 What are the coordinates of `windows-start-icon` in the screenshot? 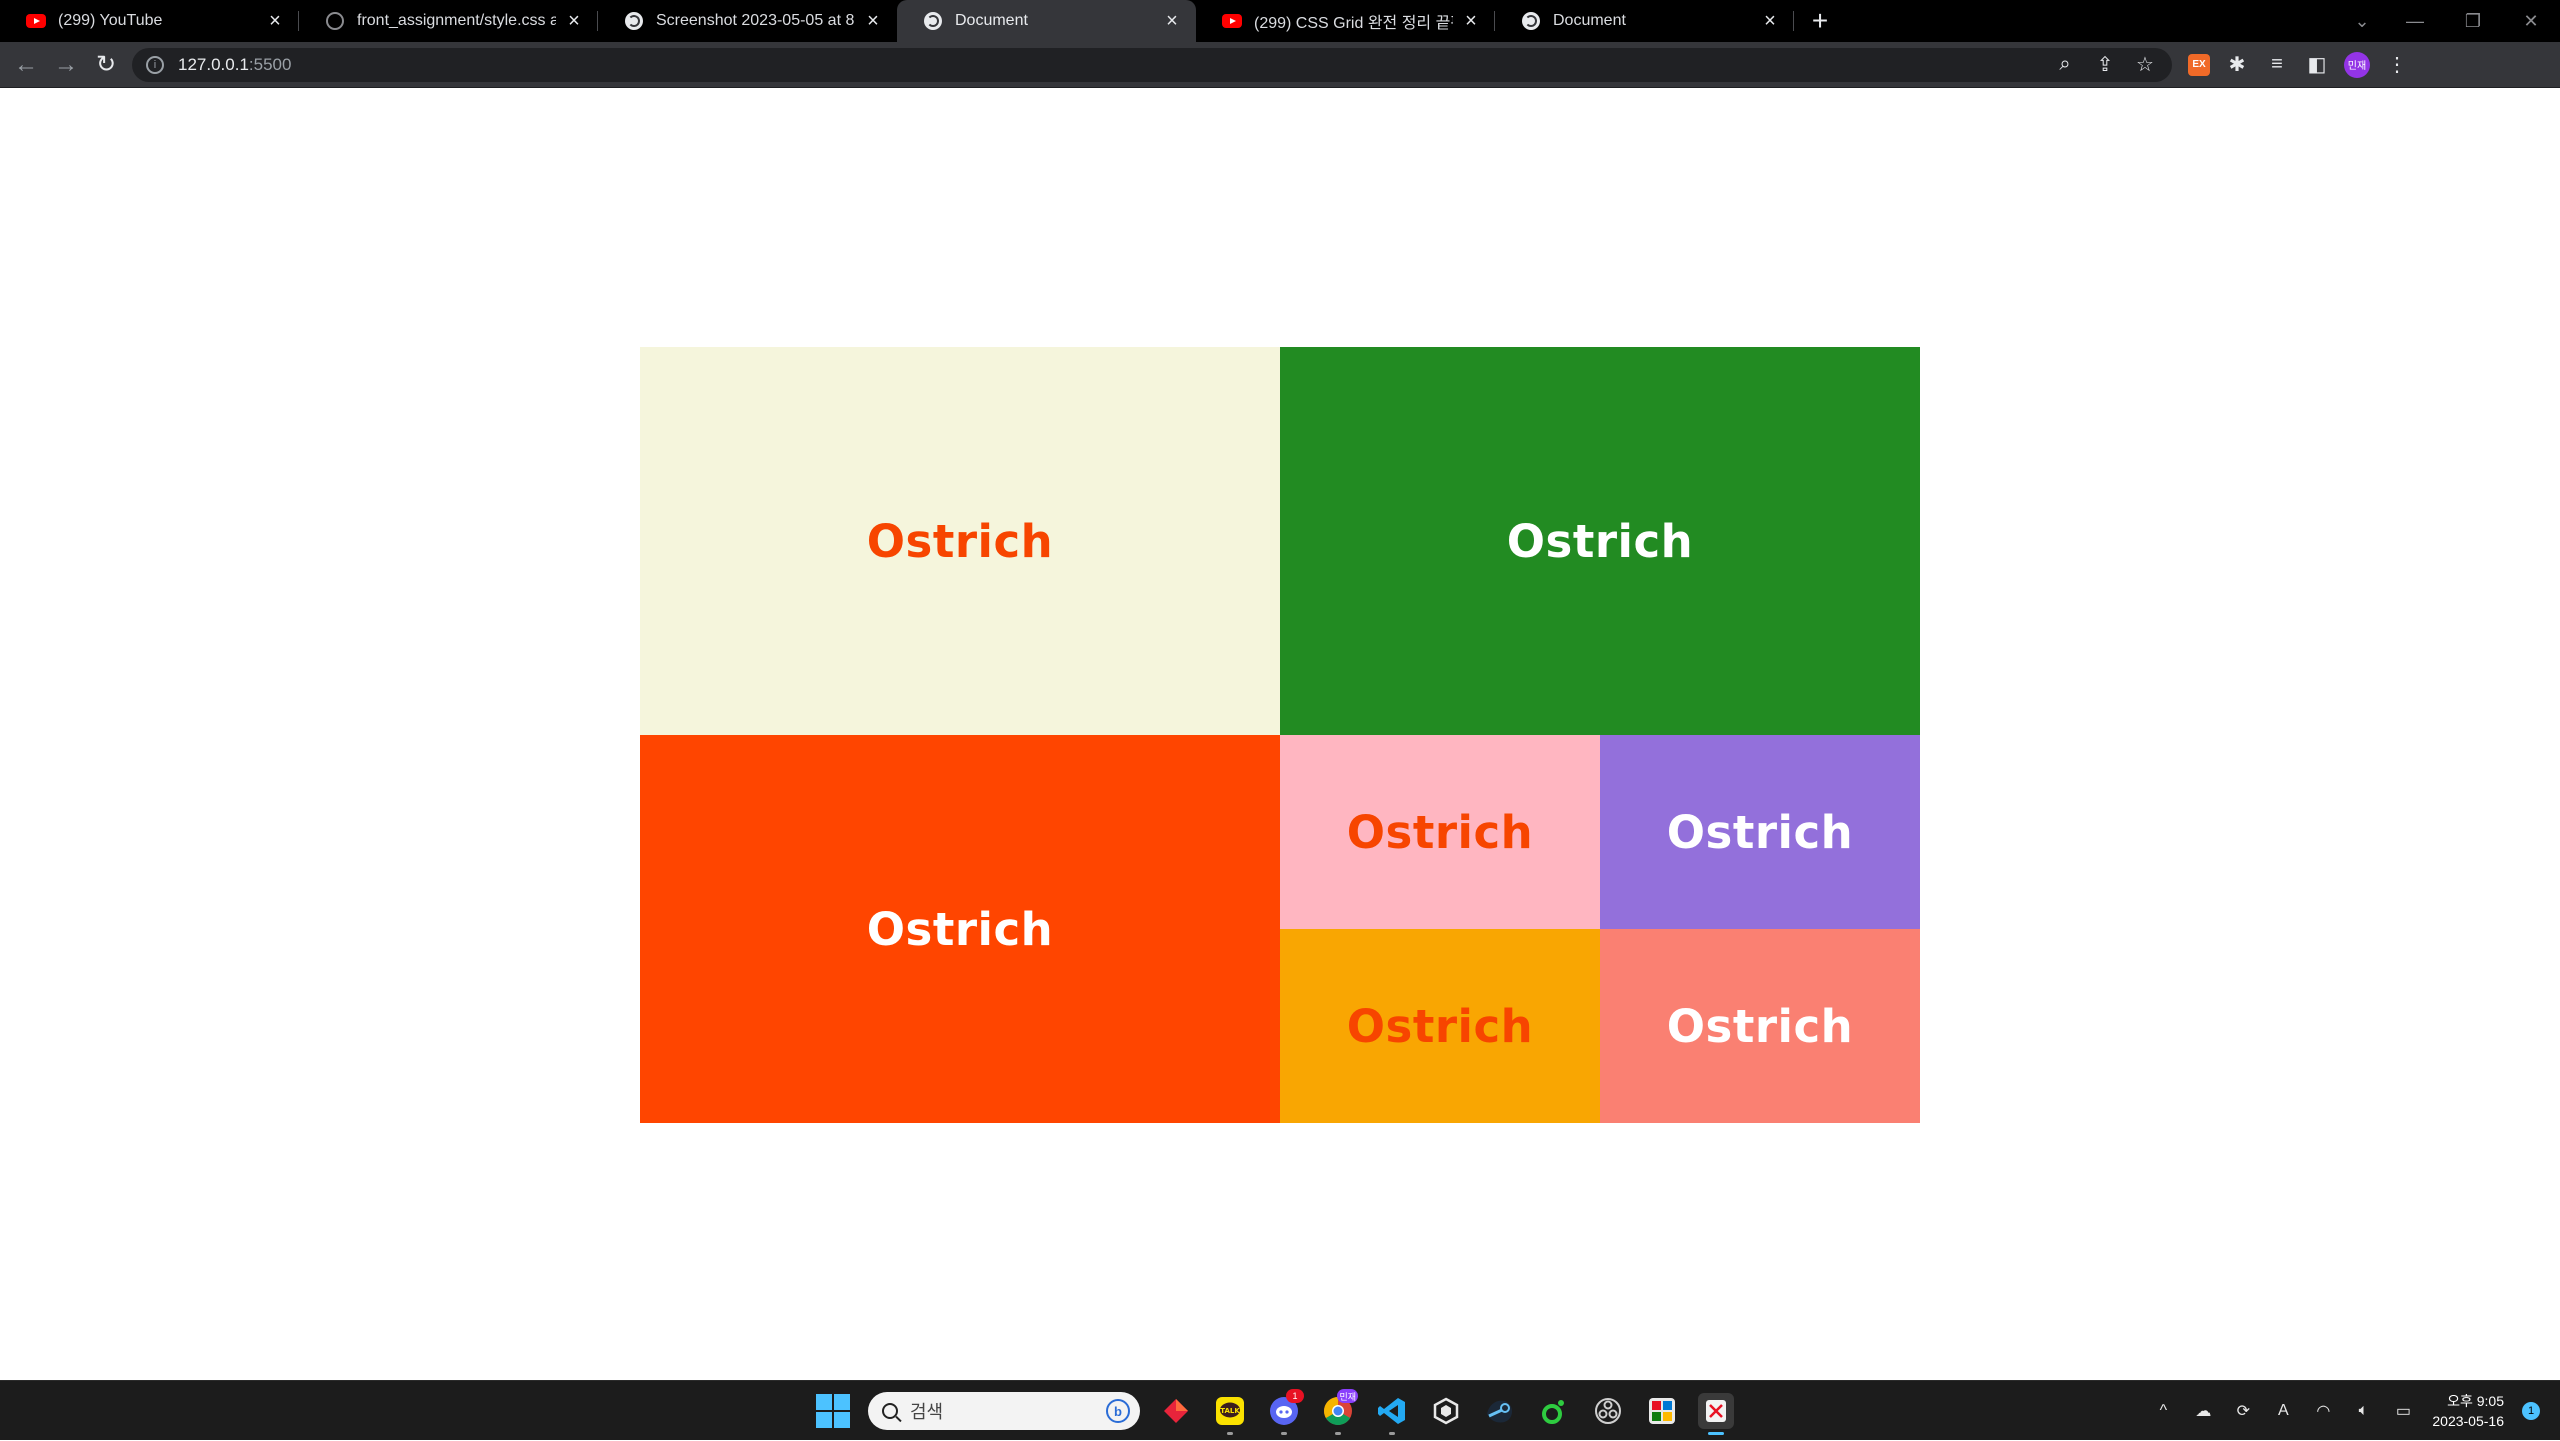 It's located at (833, 1411).